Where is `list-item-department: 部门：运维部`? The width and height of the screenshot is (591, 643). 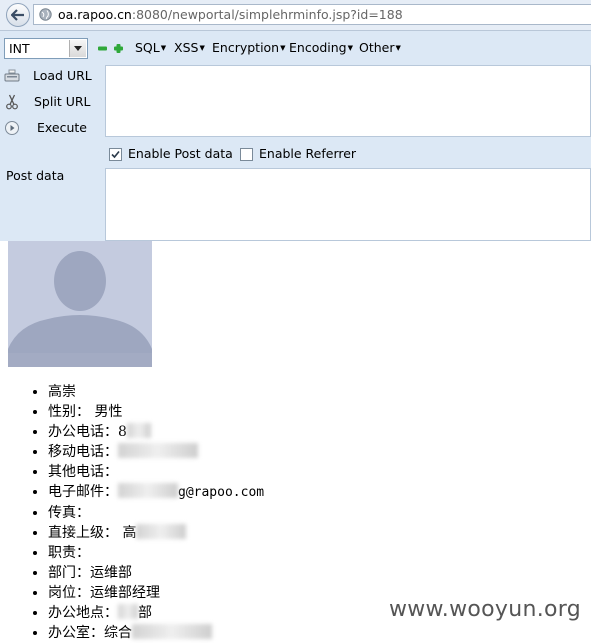 list-item-department: 部门：运维部 is located at coordinates (156, 573).